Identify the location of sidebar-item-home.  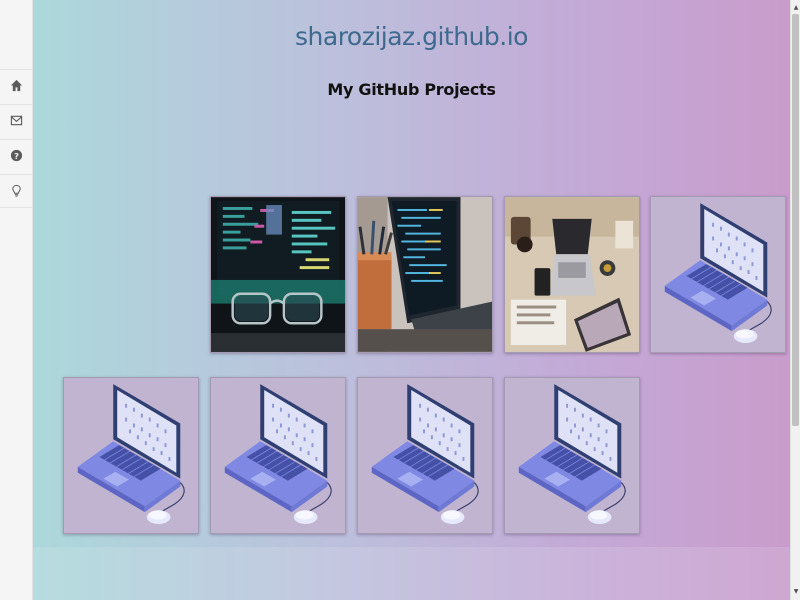
(16, 86).